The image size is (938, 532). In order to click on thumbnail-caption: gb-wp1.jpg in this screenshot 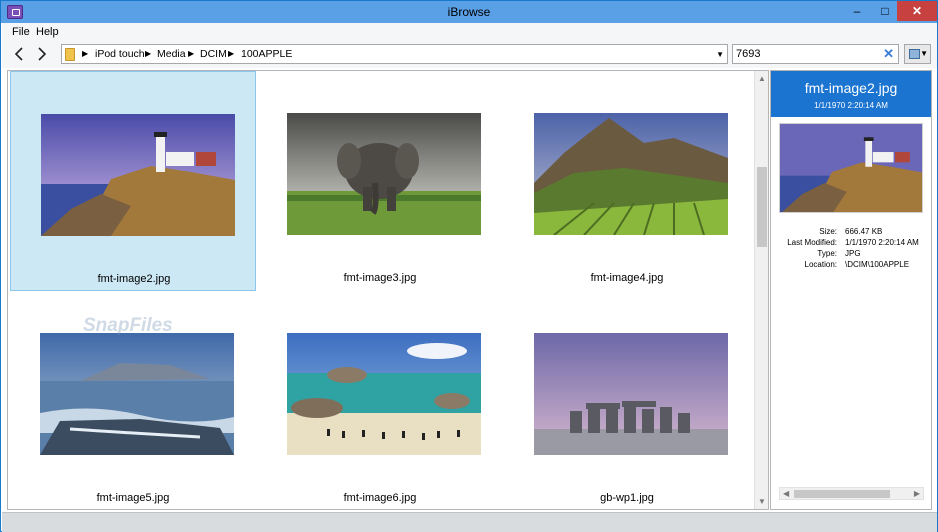, I will do `click(627, 498)`.